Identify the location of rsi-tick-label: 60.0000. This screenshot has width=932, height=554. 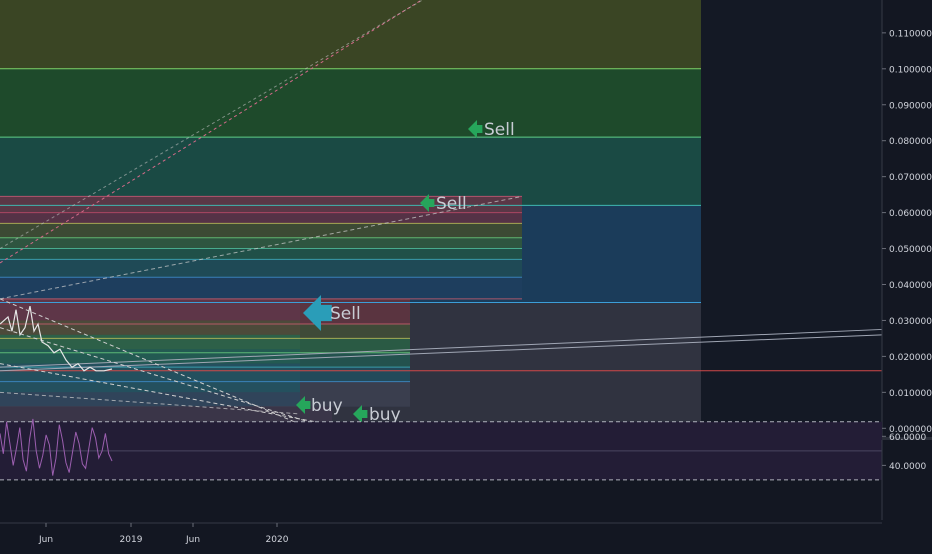
(907, 438).